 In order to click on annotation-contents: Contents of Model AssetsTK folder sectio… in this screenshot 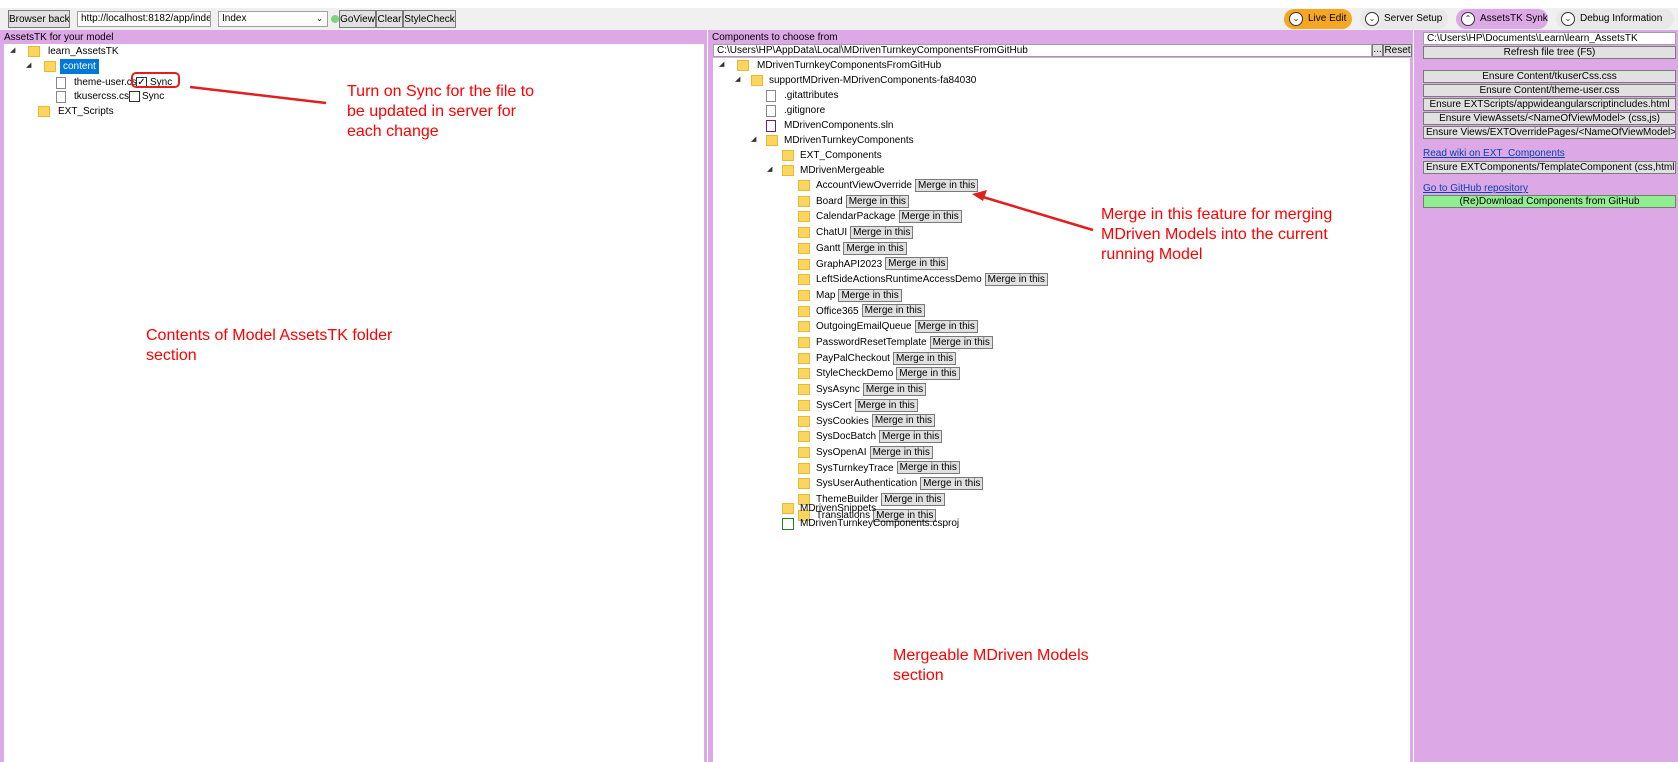, I will do `click(269, 345)`.